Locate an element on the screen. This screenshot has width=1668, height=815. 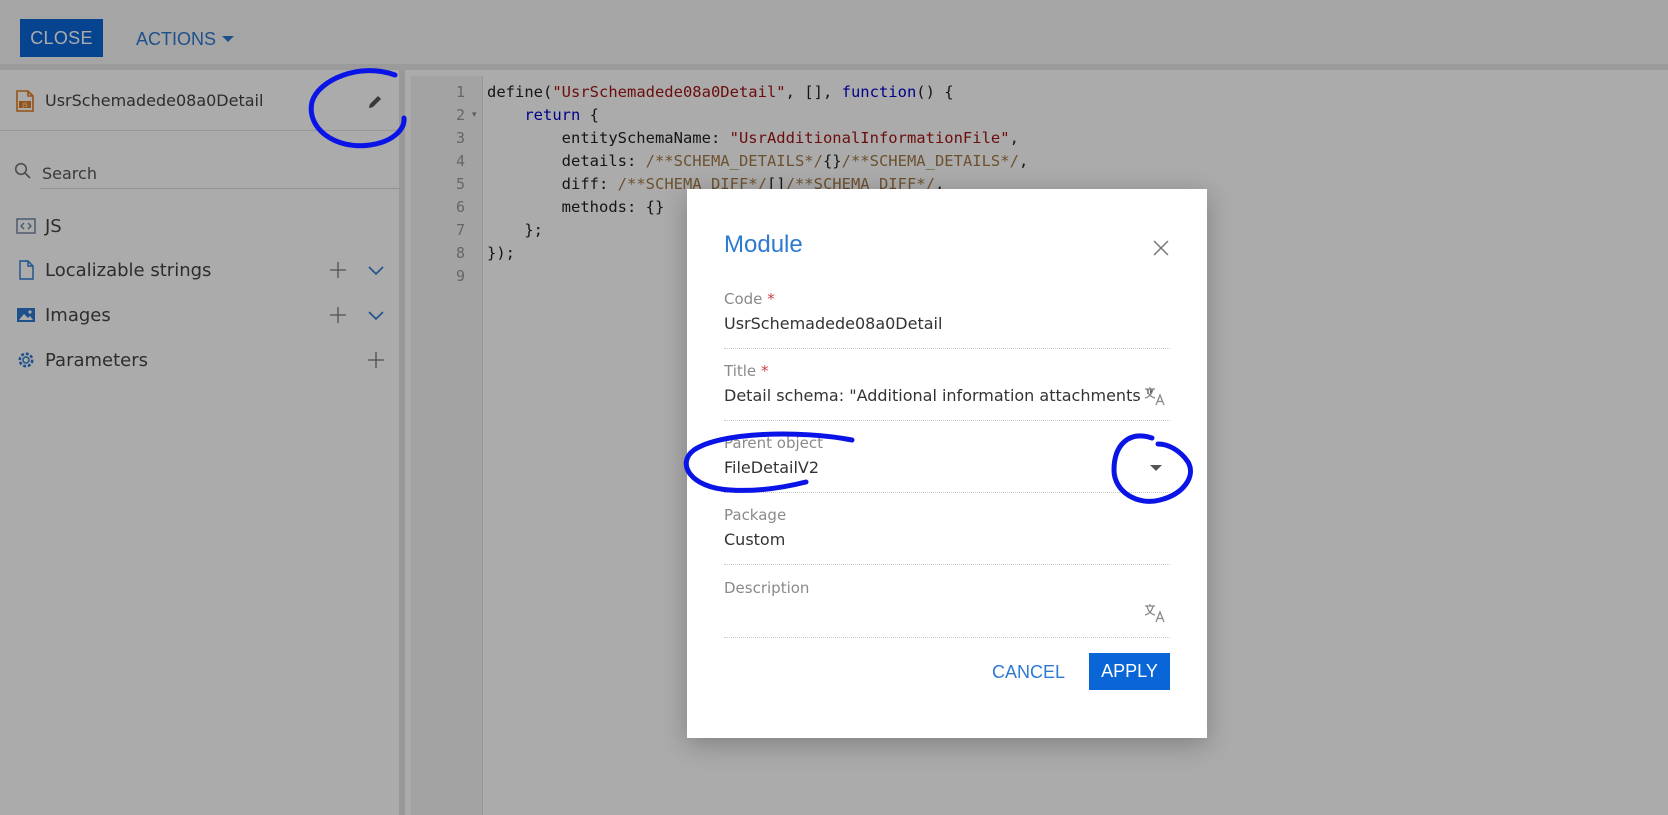
field-label: Description is located at coordinates (767, 588).